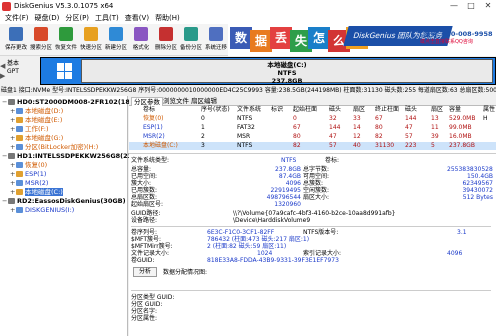 The width and height of the screenshot is (496, 336). What do you see at coordinates (312, 101) in the screenshot?
I see `tab-strip: 分区参数 浏览文件 扇区编辑` at bounding box center [312, 101].